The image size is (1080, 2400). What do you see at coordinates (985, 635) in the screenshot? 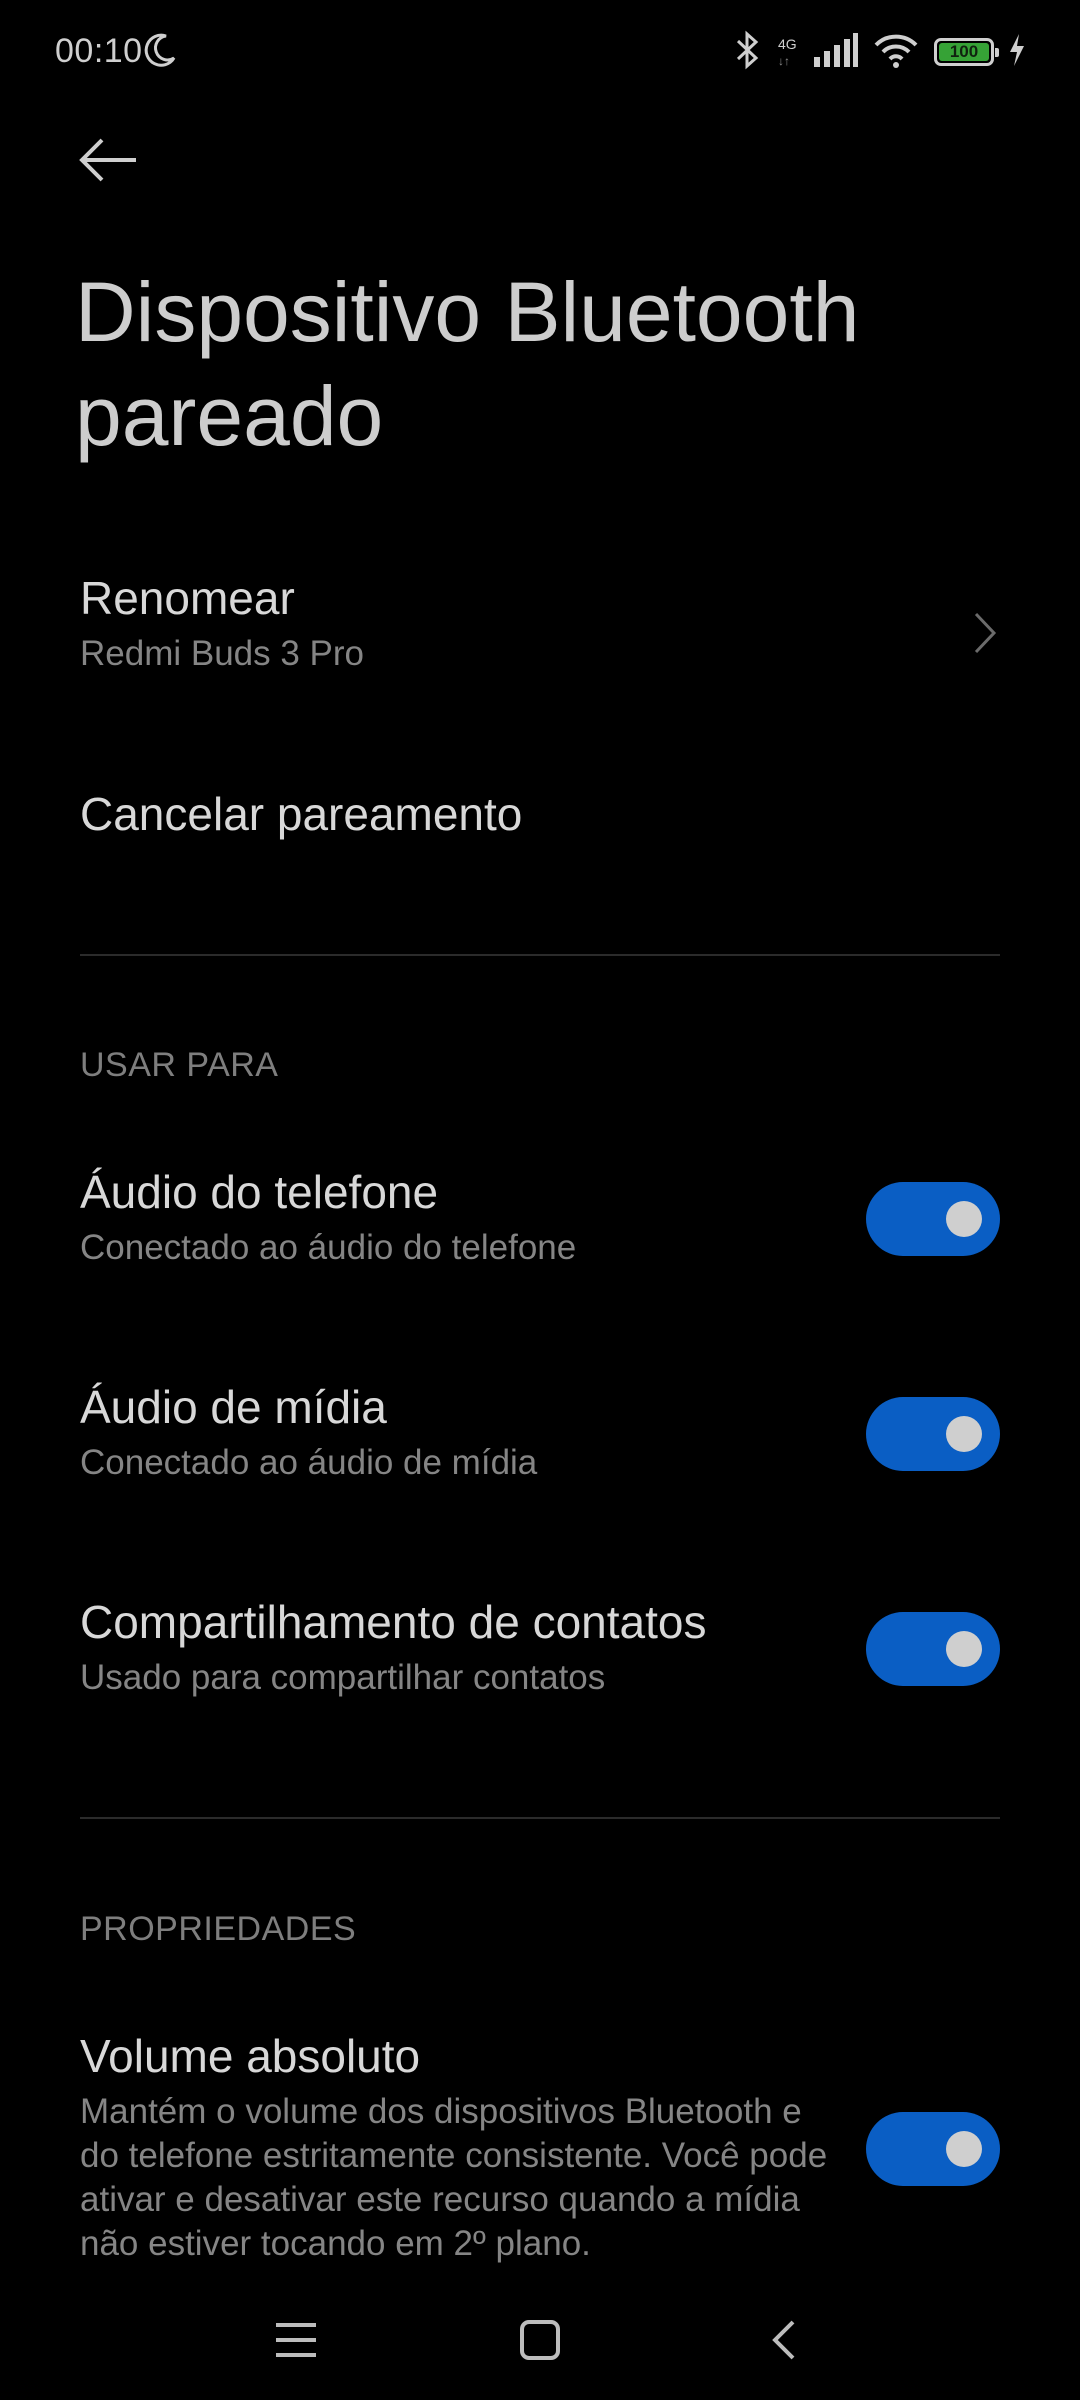
I see `chevron-right-icon` at bounding box center [985, 635].